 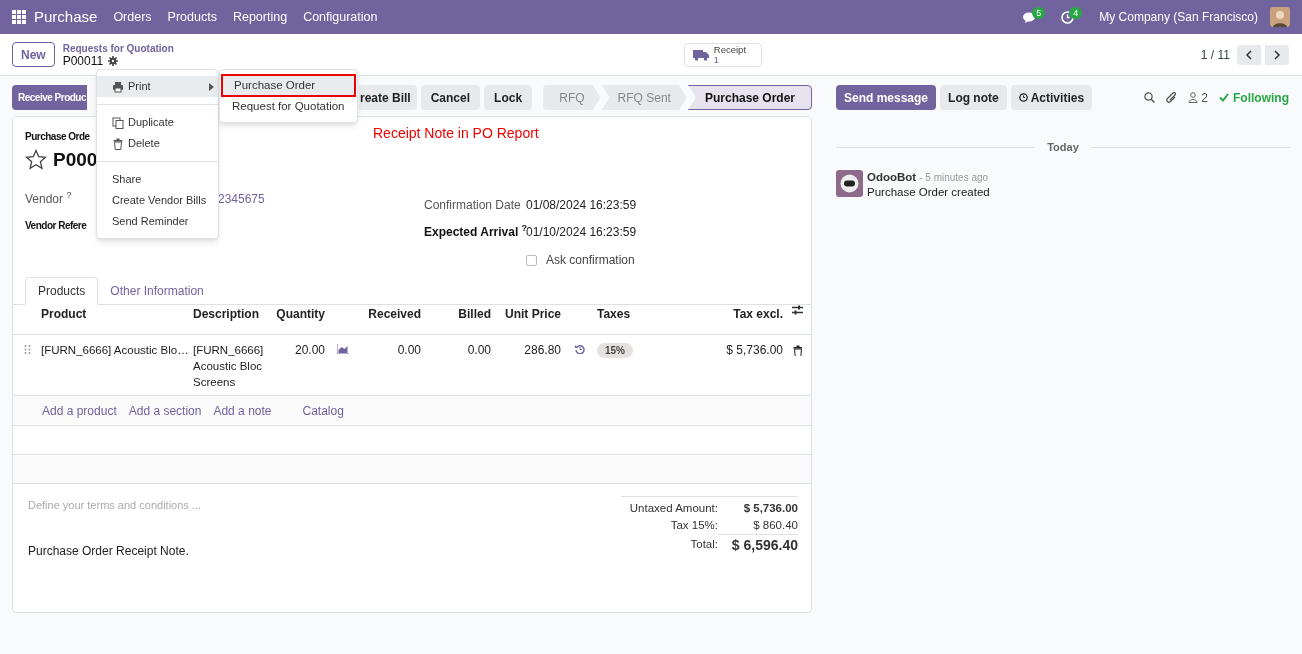 I want to click on chatter-button: Send message, so click(x=886, y=97).